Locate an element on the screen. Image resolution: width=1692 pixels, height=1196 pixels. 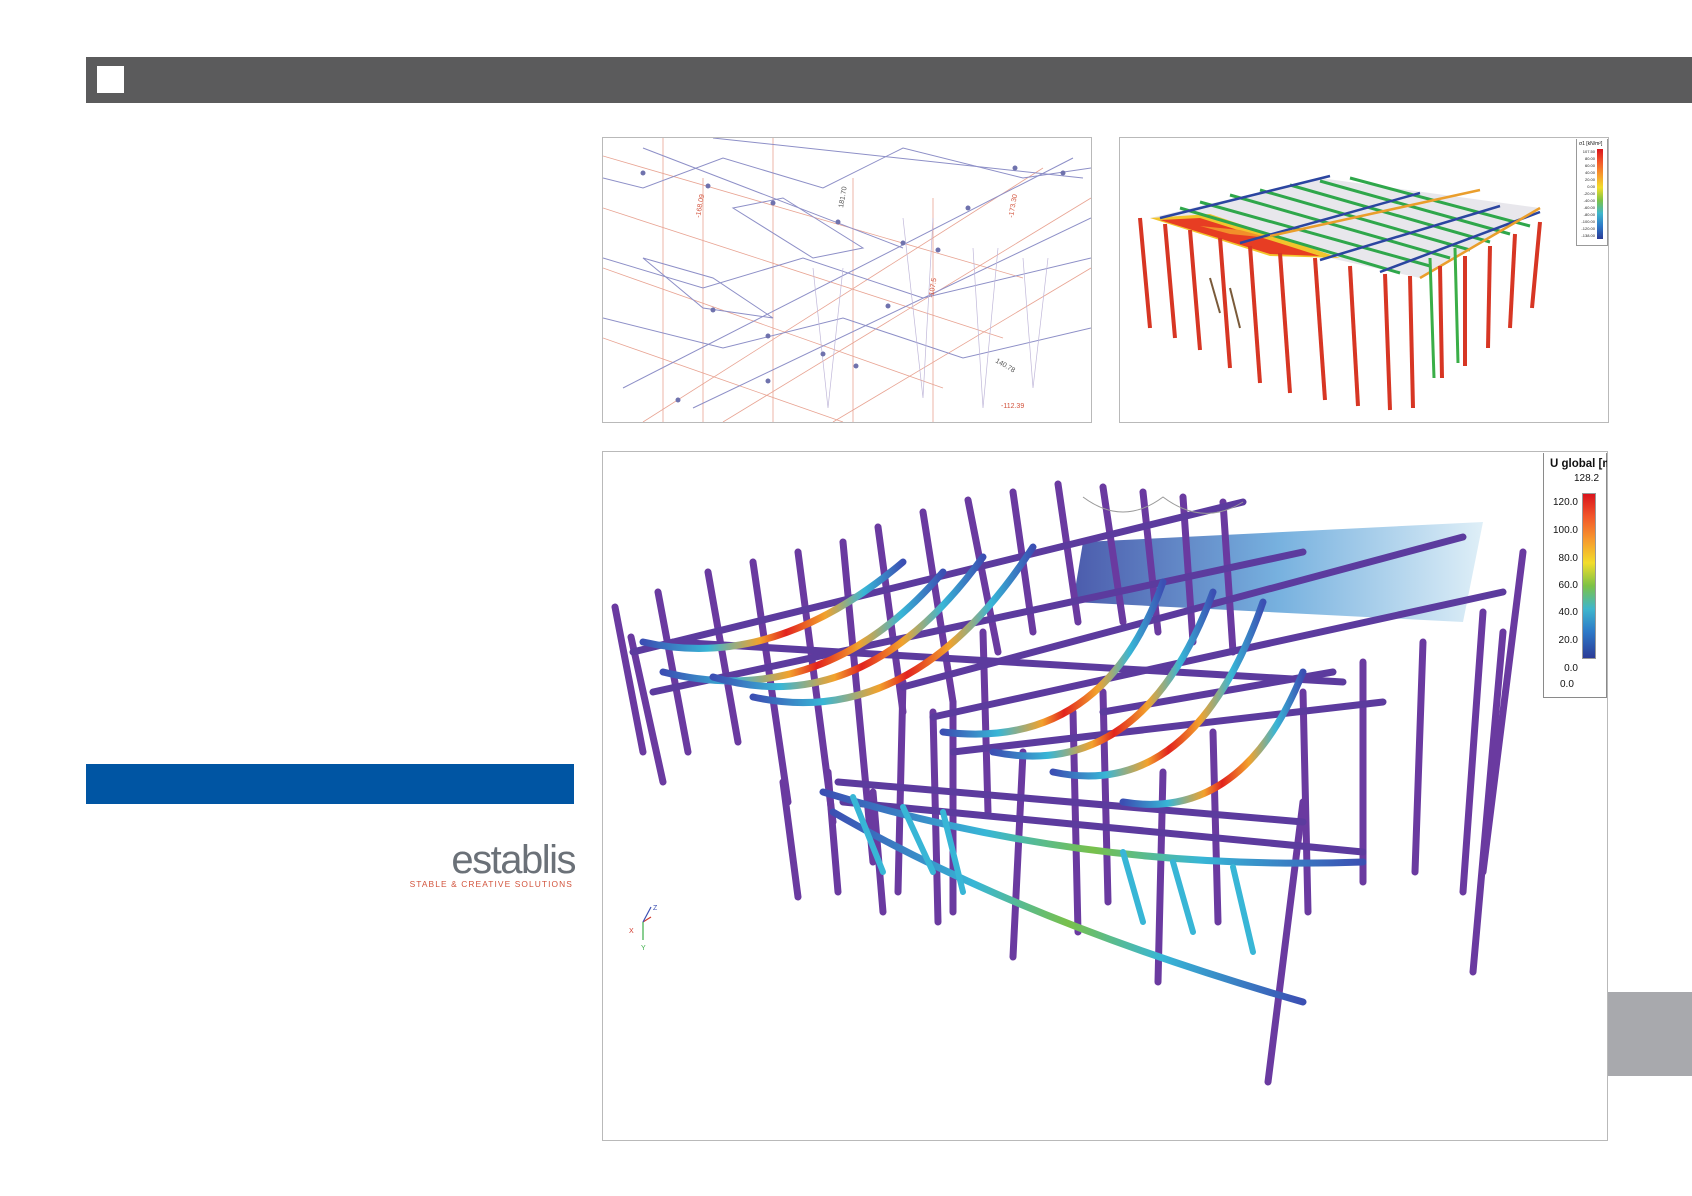
accent-bar is located at coordinates (330, 784).